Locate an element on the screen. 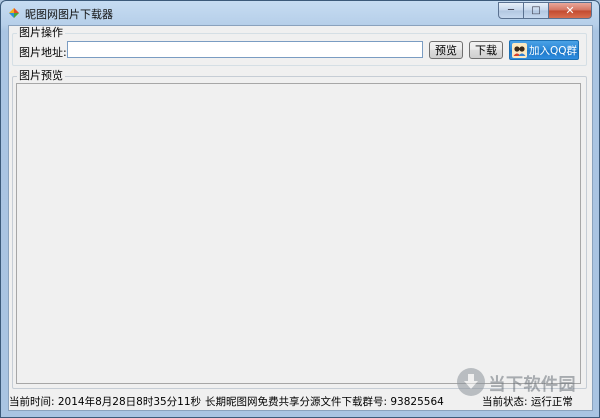 The height and width of the screenshot is (418, 600). watermark-text: 当下软件园 is located at coordinates (532, 384).